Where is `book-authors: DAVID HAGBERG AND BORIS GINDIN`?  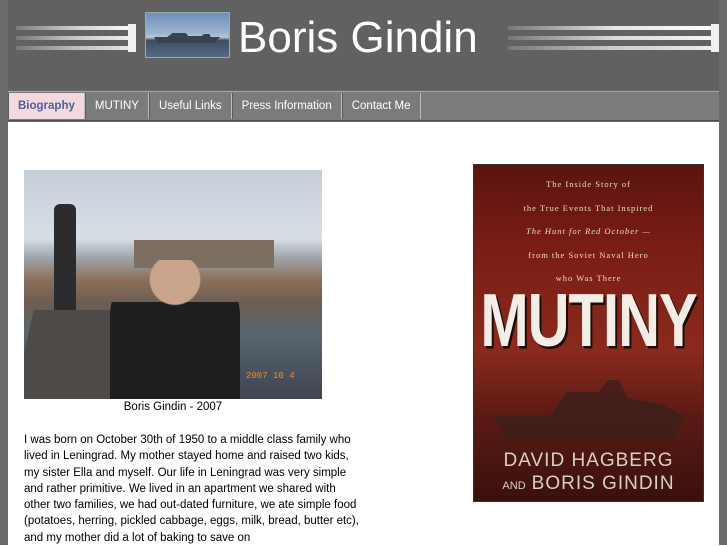
book-authors: DAVID HAGBERG AND BORIS GINDIN is located at coordinates (588, 473).